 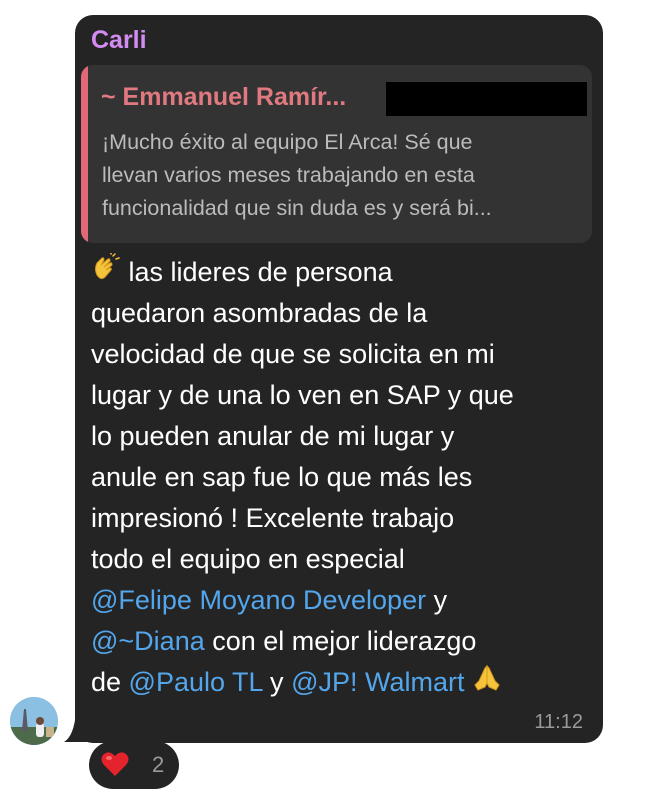 I want to click on message-line: anule en sap fue lo que más les, so click(x=282, y=477).